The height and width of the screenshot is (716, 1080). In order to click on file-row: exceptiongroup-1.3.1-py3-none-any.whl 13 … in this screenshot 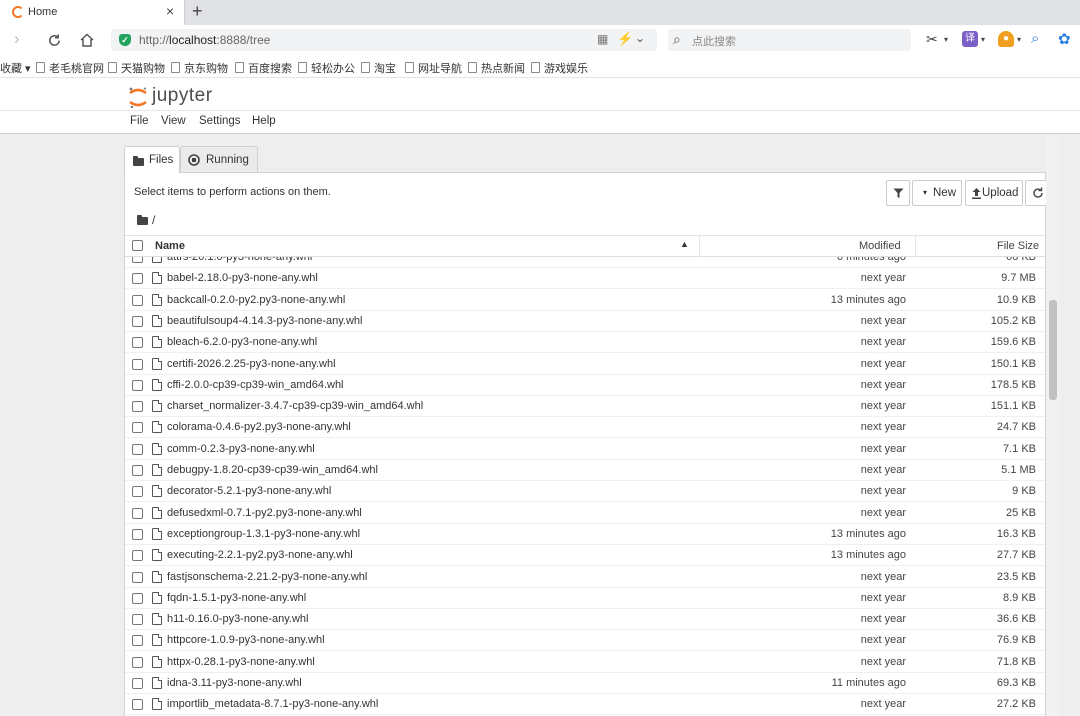, I will do `click(585, 534)`.